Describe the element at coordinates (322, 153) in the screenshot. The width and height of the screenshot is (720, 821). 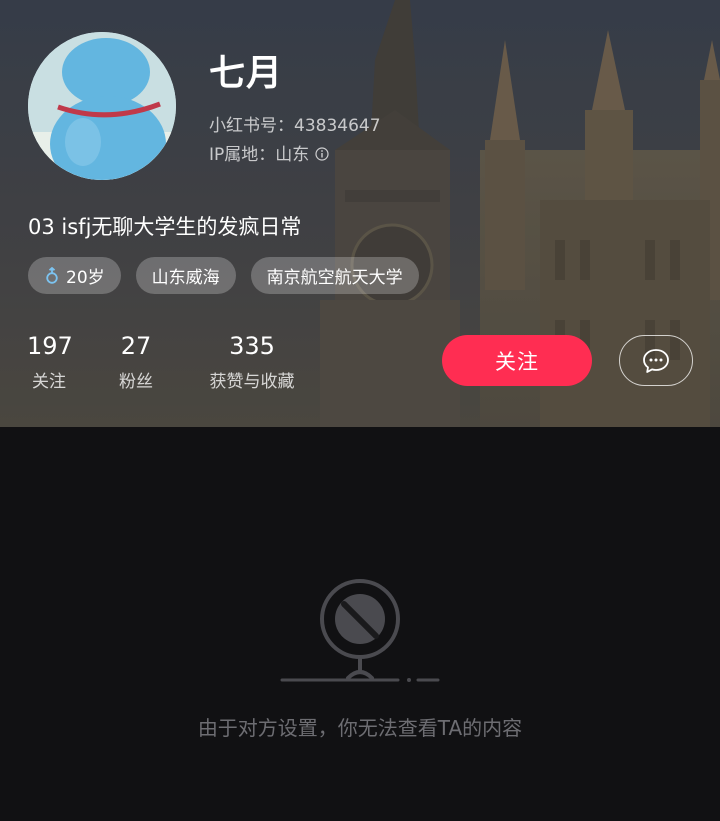
I see `info-icon` at that location.